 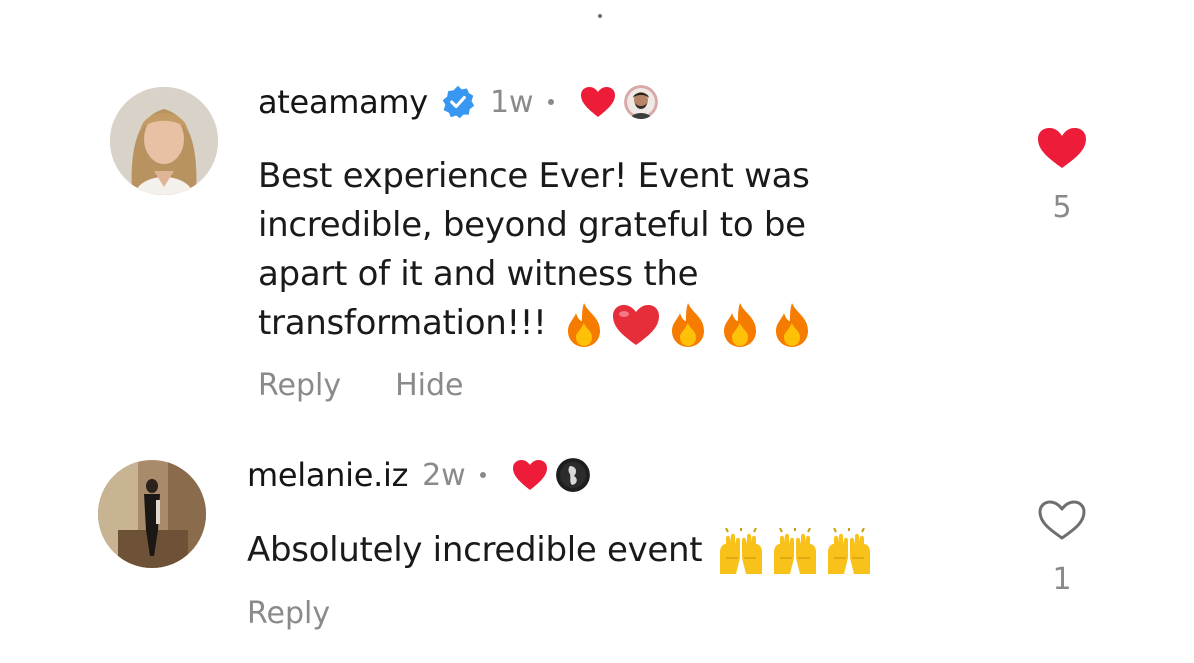 What do you see at coordinates (532, 225) in the screenshot?
I see `comment-text-line: incredible, beyond grateful to be` at bounding box center [532, 225].